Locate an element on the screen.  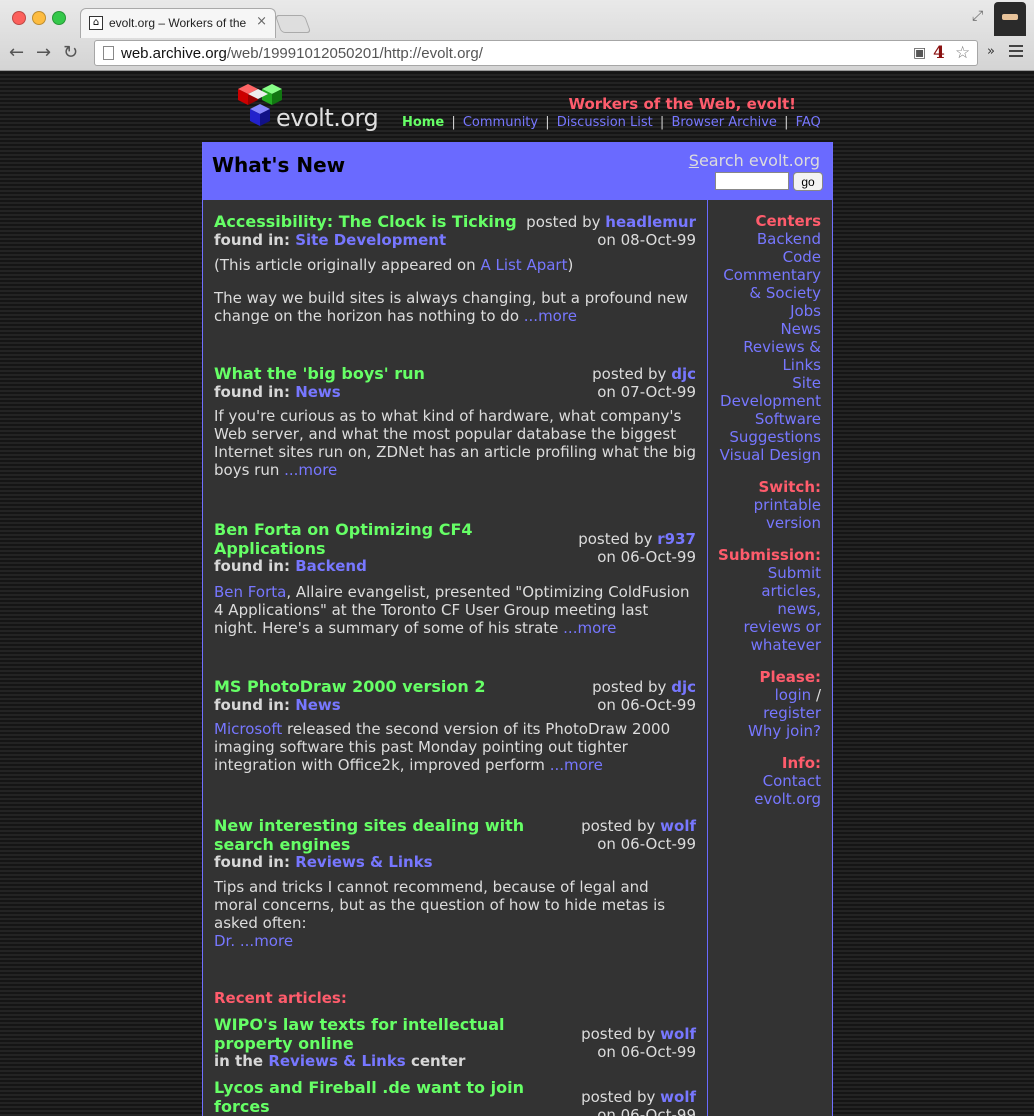
article-title: Ben Forta on Optimizing CF4 Applications is located at coordinates (343, 539).